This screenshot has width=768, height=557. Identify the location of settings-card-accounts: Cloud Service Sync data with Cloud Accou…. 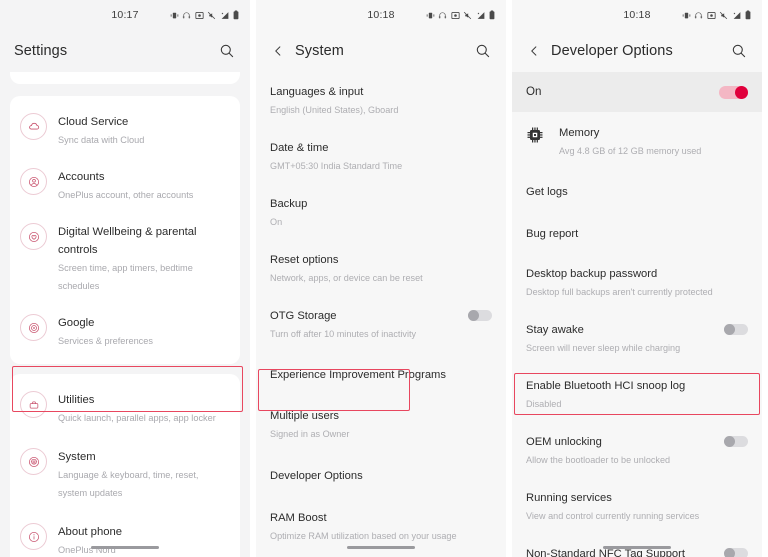
(125, 230).